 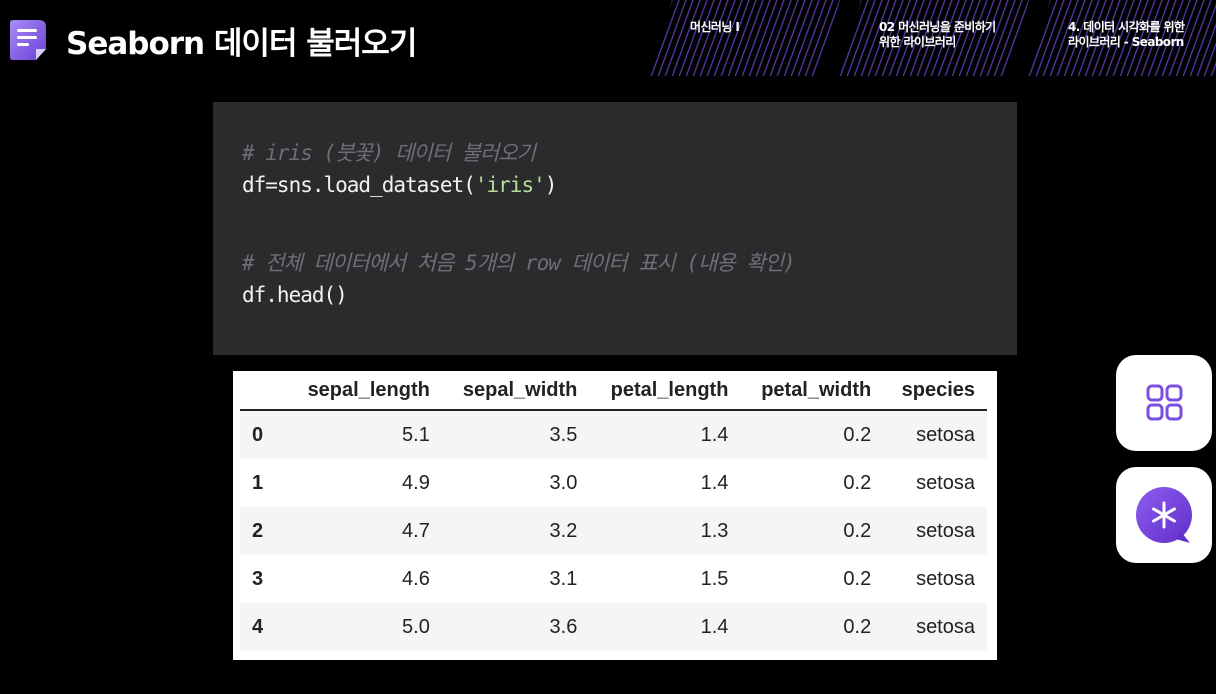 What do you see at coordinates (258, 530) in the screenshot?
I see `row-index: 2` at bounding box center [258, 530].